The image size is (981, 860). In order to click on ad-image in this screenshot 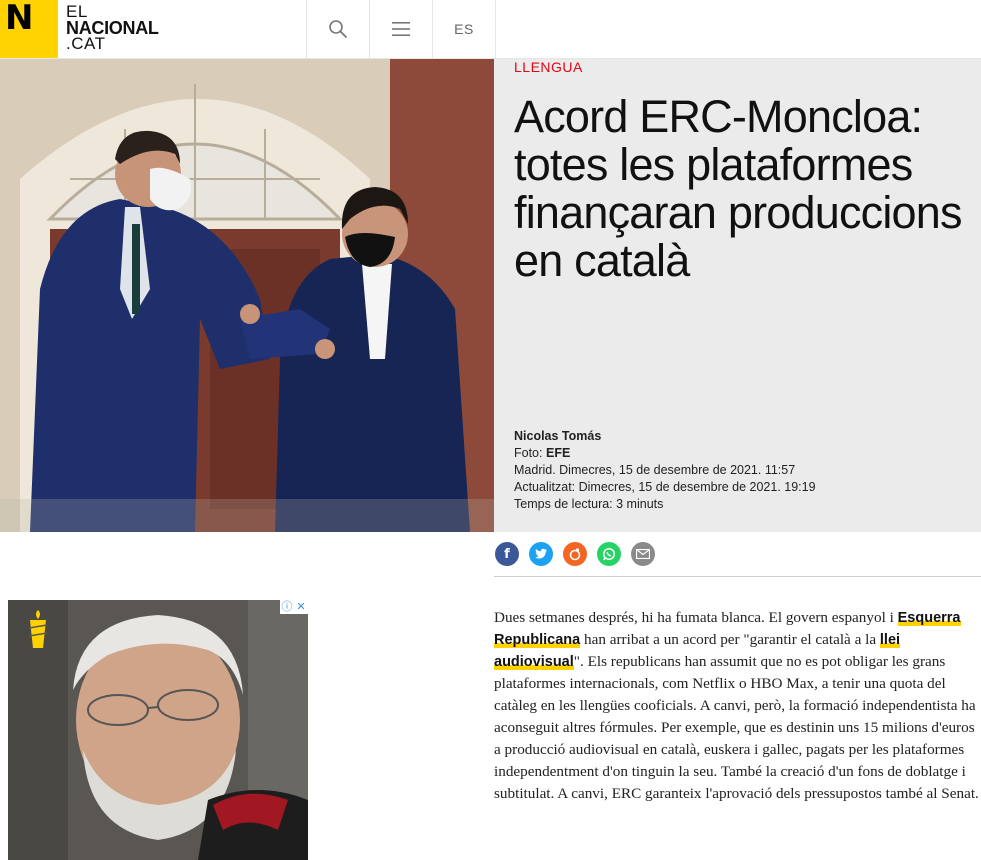, I will do `click(158, 730)`.